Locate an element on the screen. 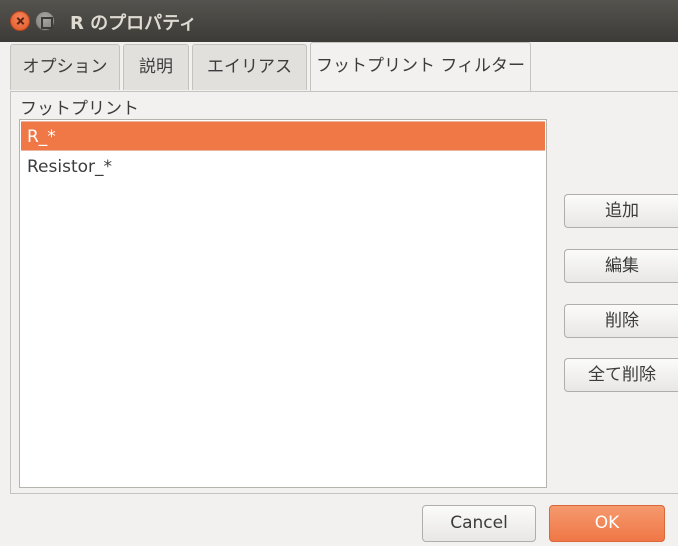  edit-button: 編集 is located at coordinates (621, 266).